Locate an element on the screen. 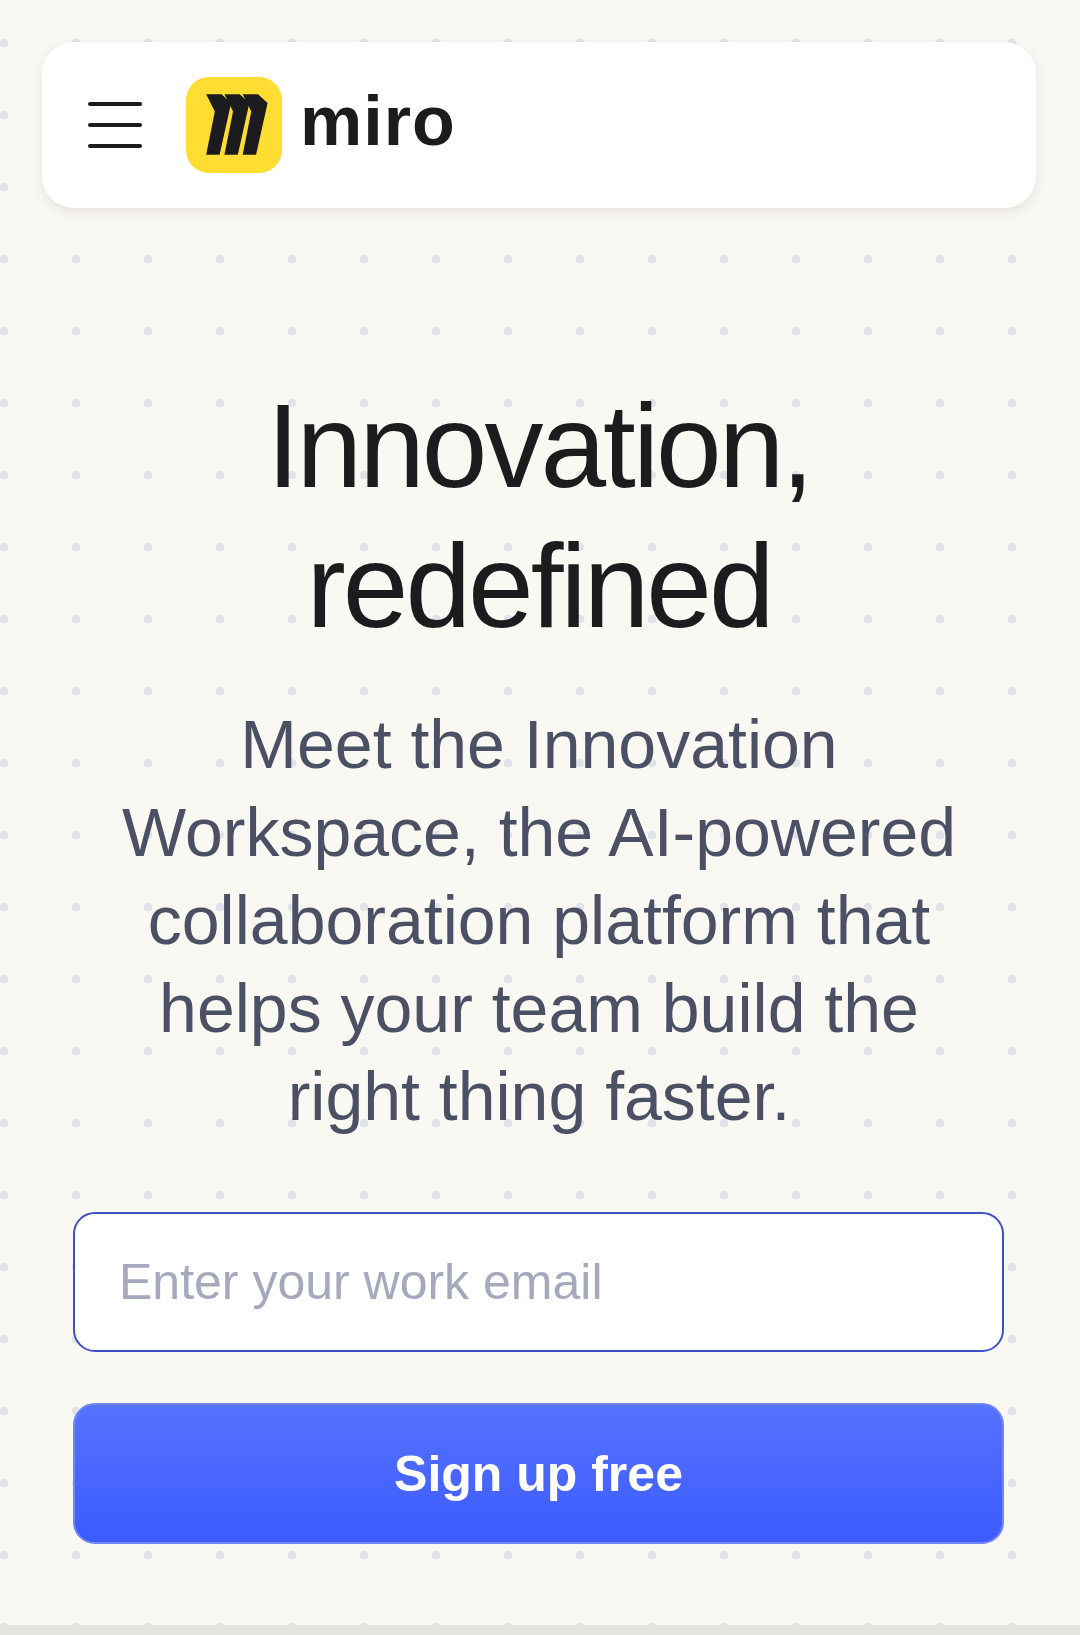 The width and height of the screenshot is (1080, 1635). menu-button is located at coordinates (115, 125).